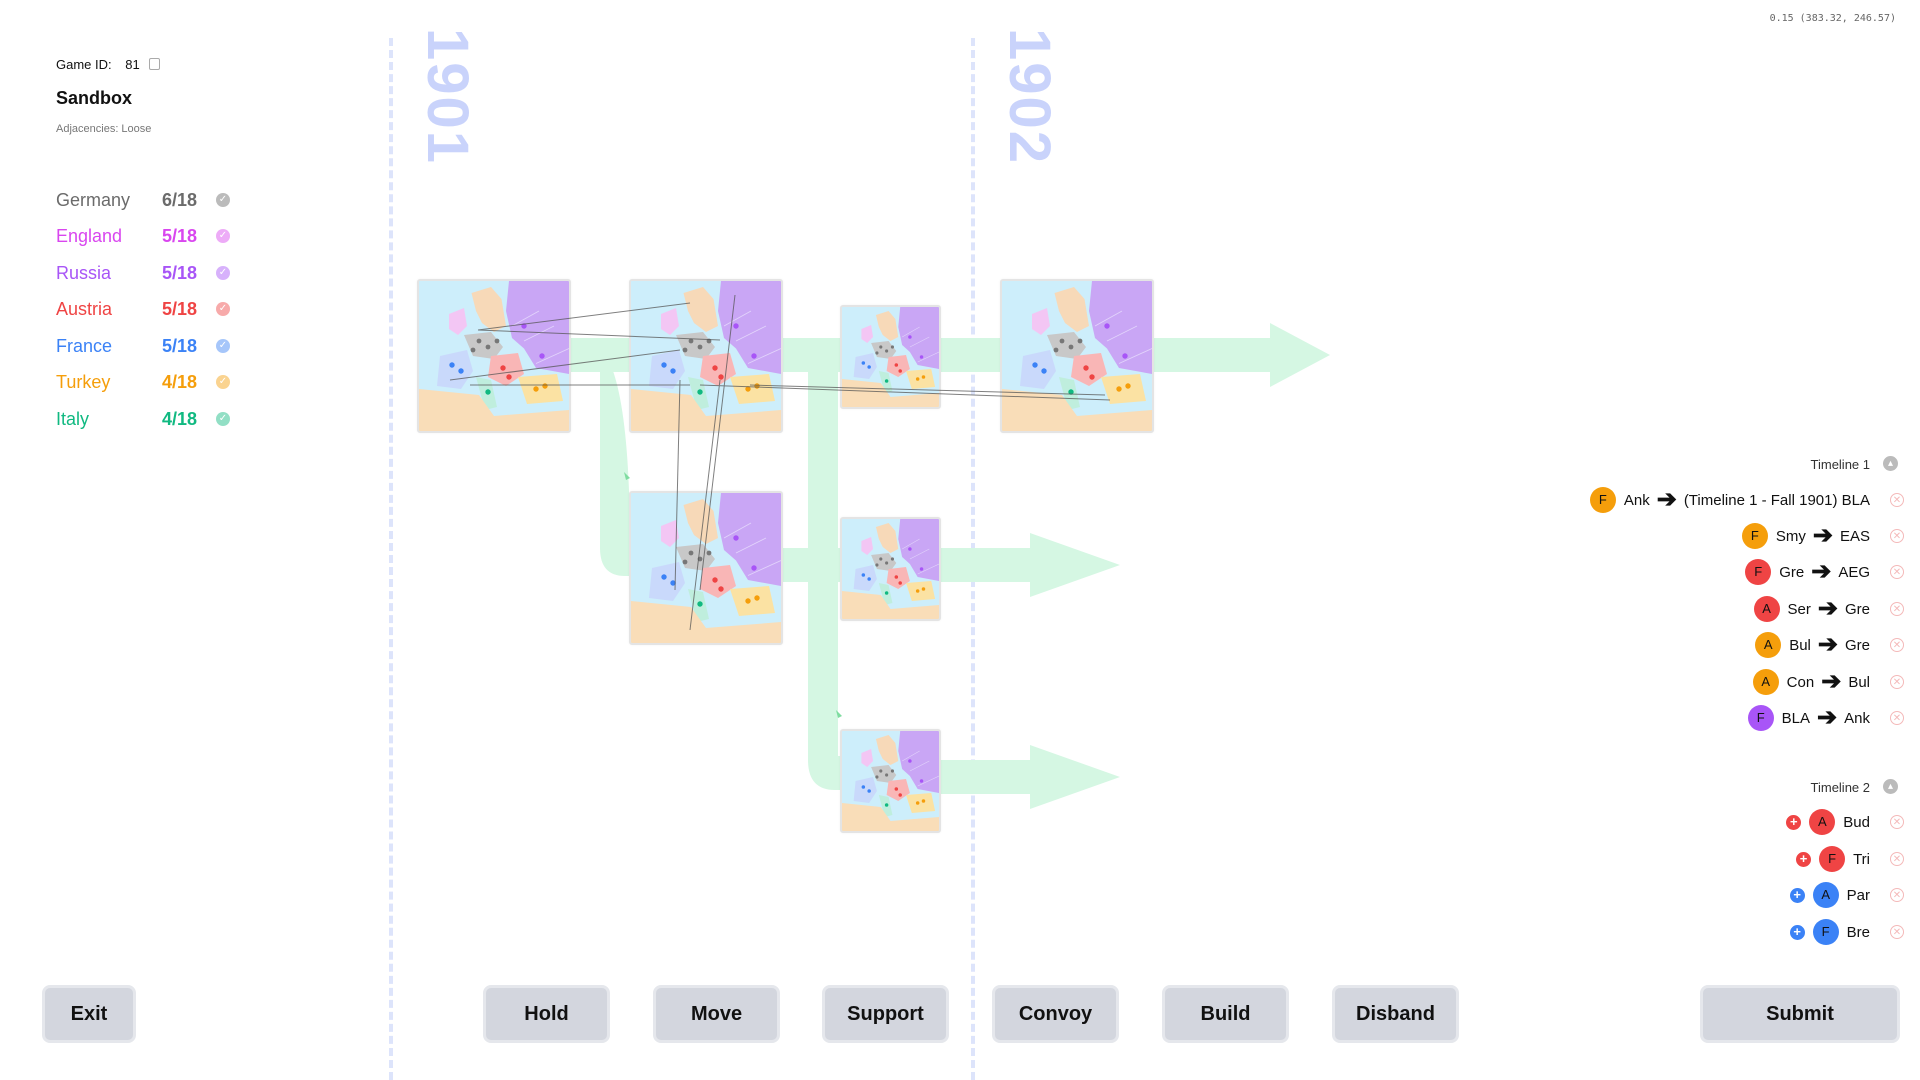 The width and height of the screenshot is (1920, 1080). I want to click on order-row: F Gre ➔ AEG ✕, so click(1824, 572).